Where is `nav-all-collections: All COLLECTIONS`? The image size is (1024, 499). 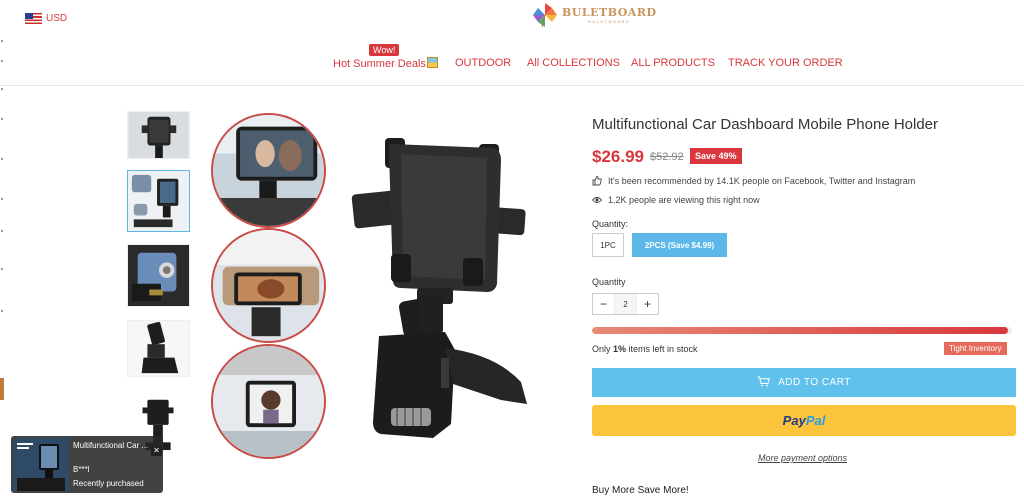
nav-all-collections: All COLLECTIONS is located at coordinates (573, 63).